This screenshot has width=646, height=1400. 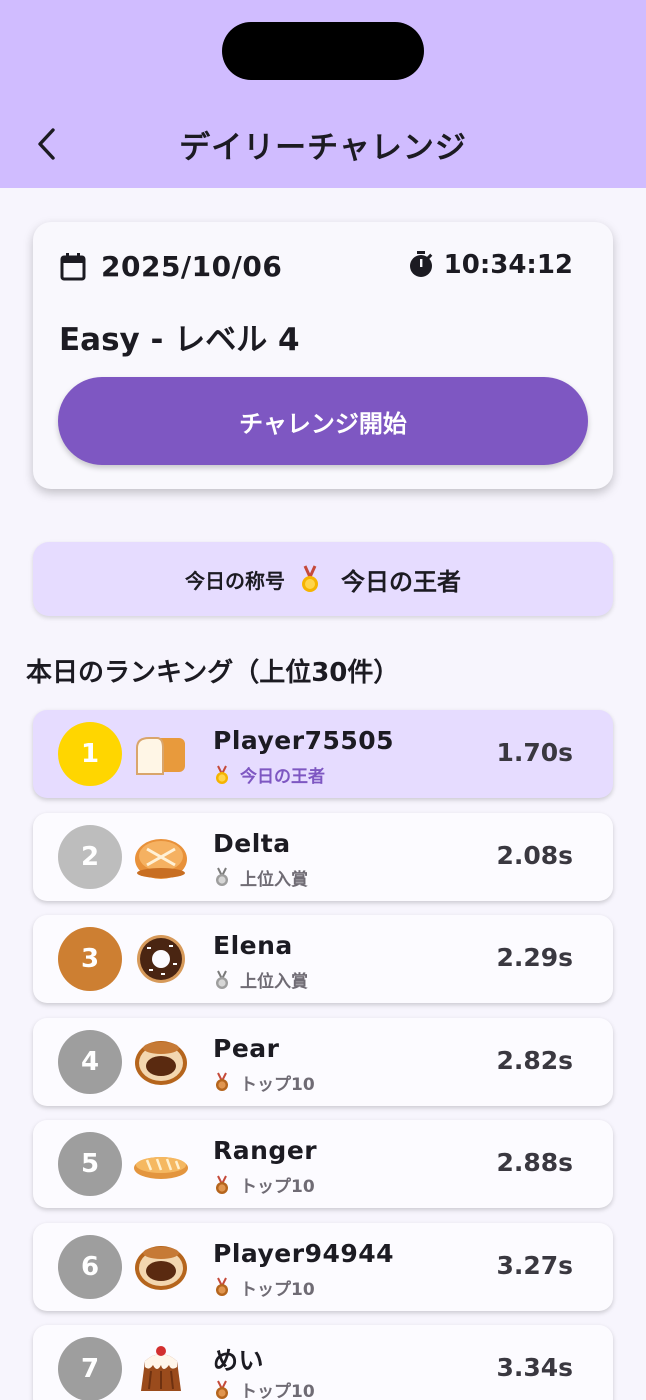 What do you see at coordinates (90, 856) in the screenshot?
I see `rank-number-badge: 2` at bounding box center [90, 856].